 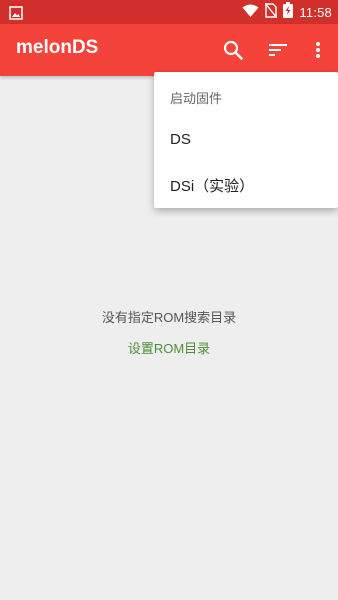 I want to click on image-notification-icon, so click(x=16, y=14).